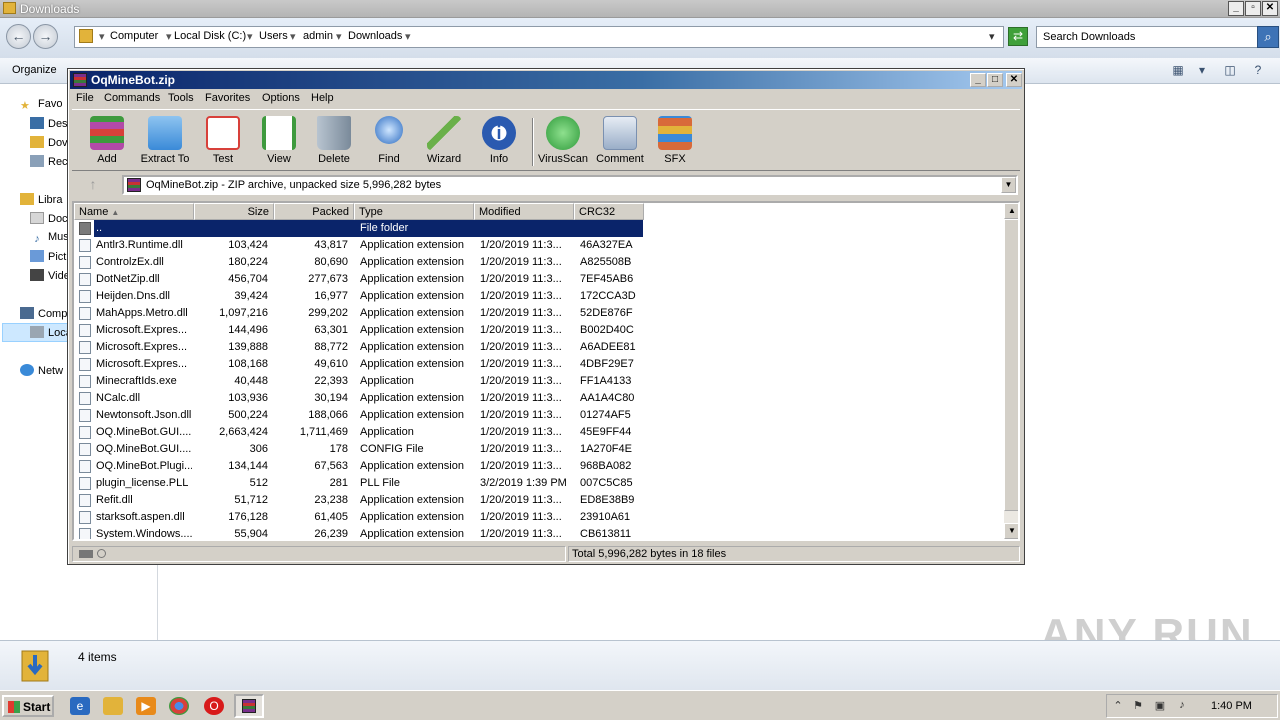  What do you see at coordinates (1178, 70) in the screenshot?
I see `view-options-icon: ▦` at bounding box center [1178, 70].